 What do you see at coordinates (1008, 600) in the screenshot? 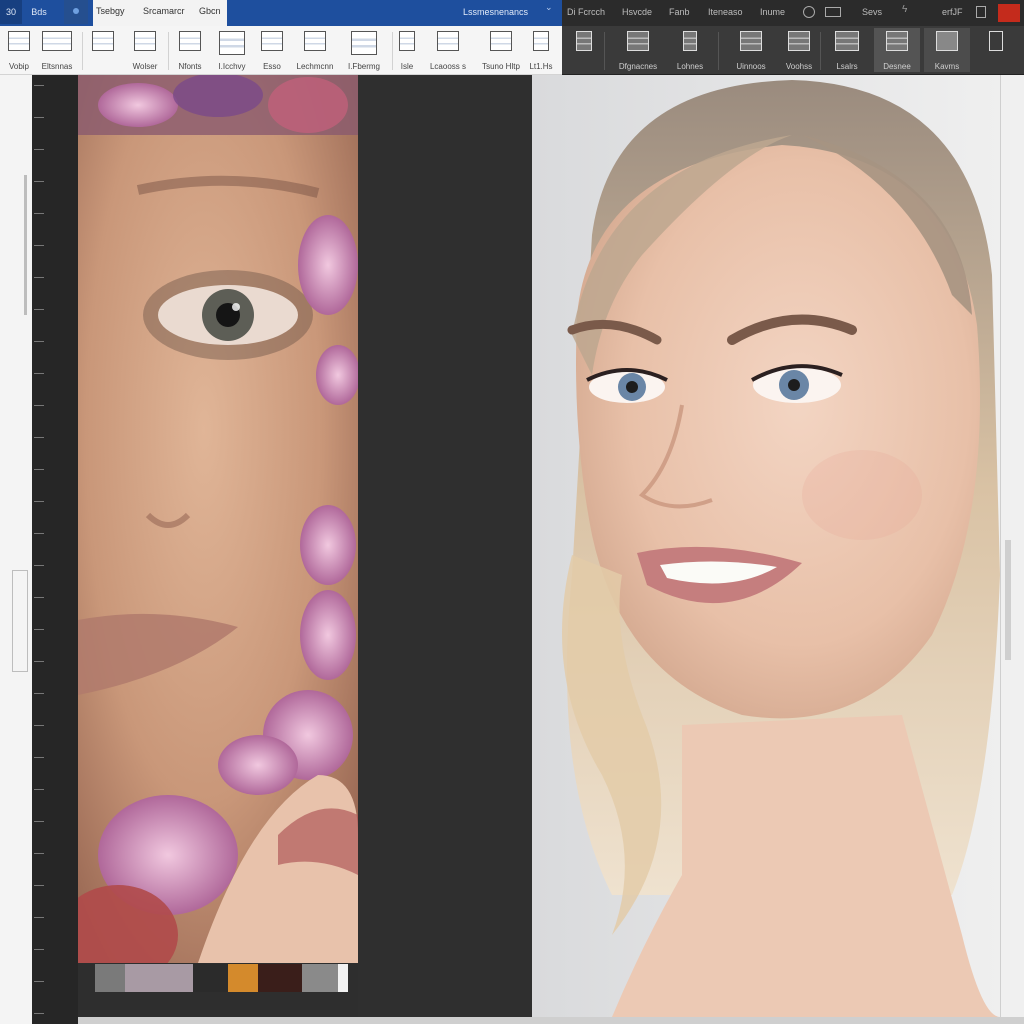
I see `scrollbar-thumb` at bounding box center [1008, 600].